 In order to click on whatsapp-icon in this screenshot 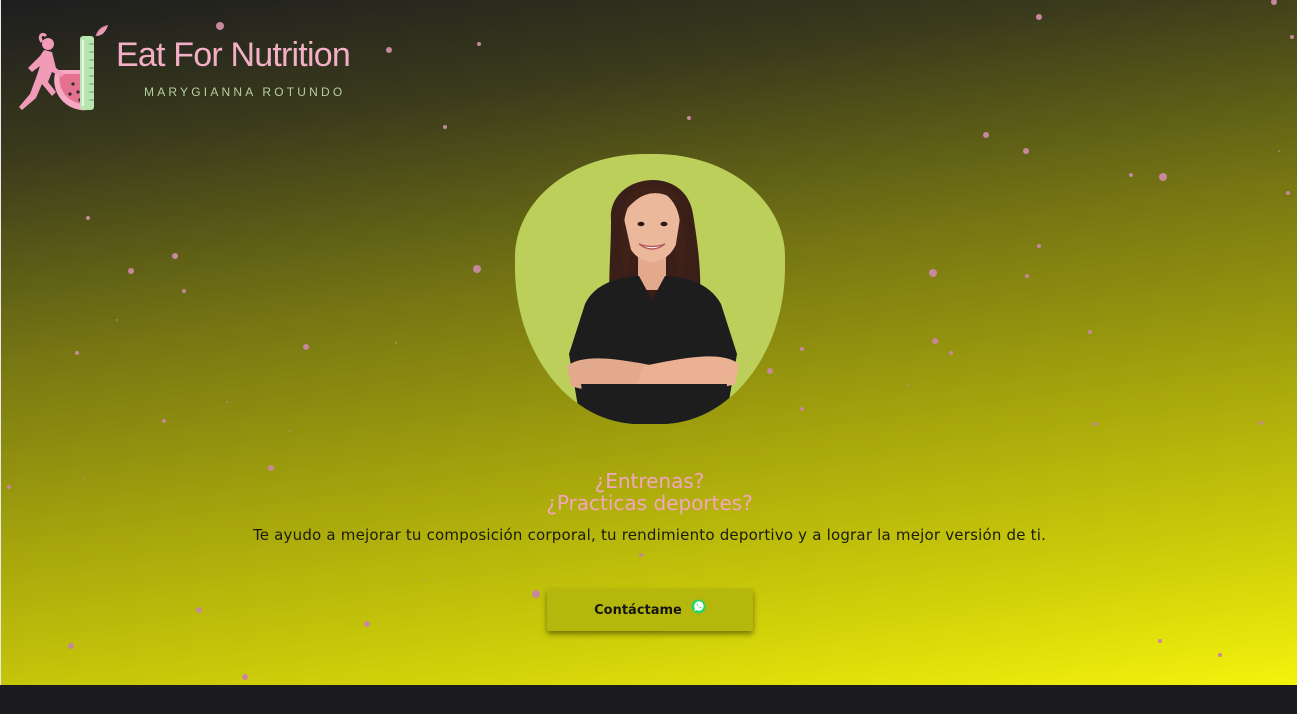, I will do `click(698, 606)`.